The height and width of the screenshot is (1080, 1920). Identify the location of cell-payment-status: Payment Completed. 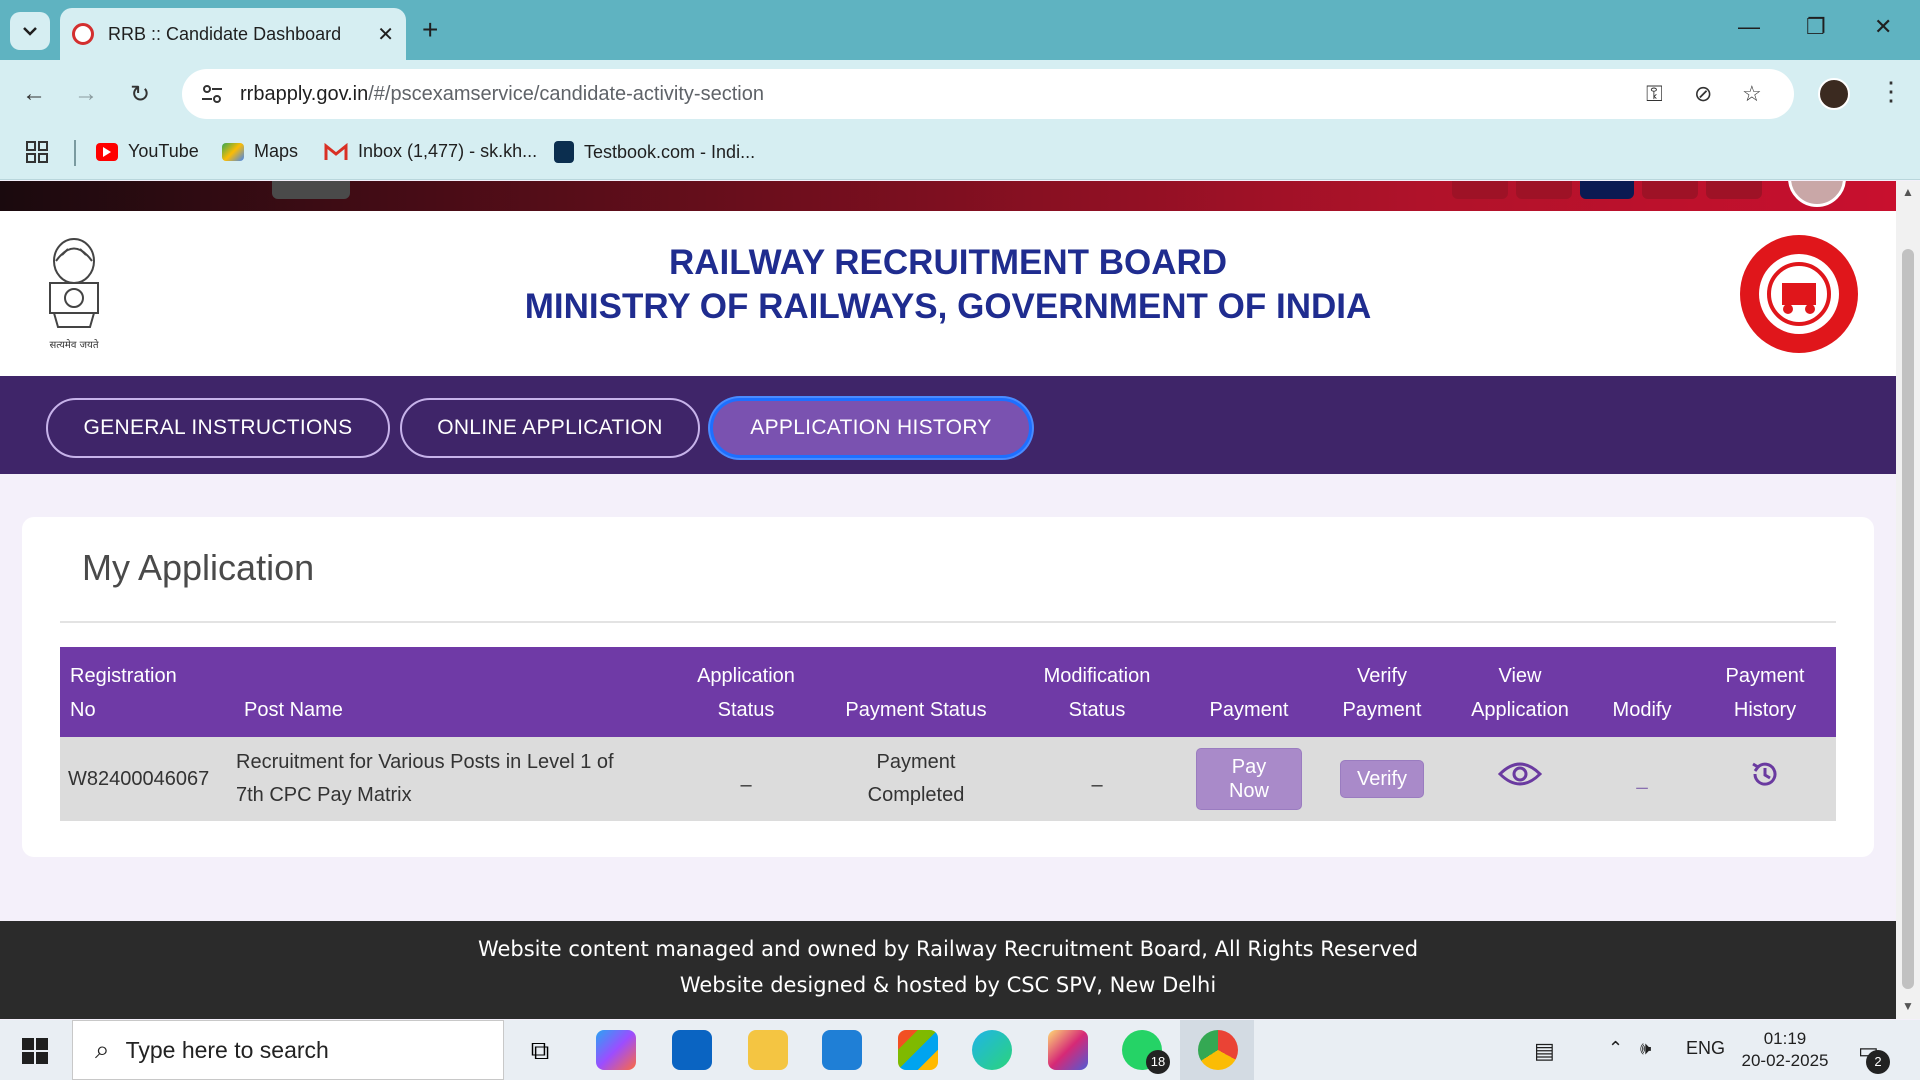
(916, 779).